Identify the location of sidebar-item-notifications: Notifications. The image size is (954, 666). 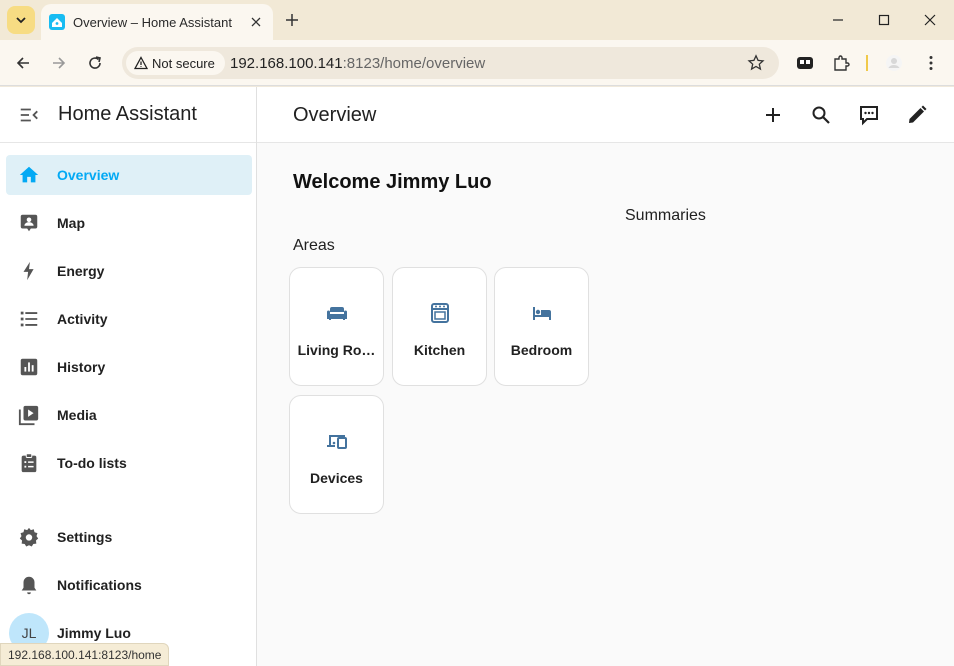
(129, 585).